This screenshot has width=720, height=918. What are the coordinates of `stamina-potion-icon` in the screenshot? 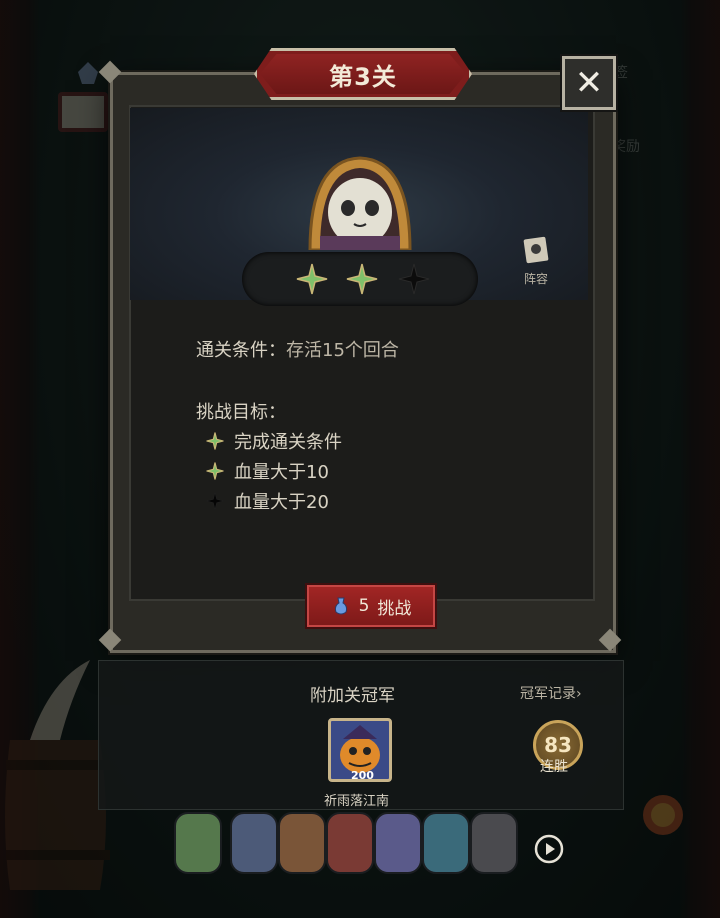 It's located at (340, 606).